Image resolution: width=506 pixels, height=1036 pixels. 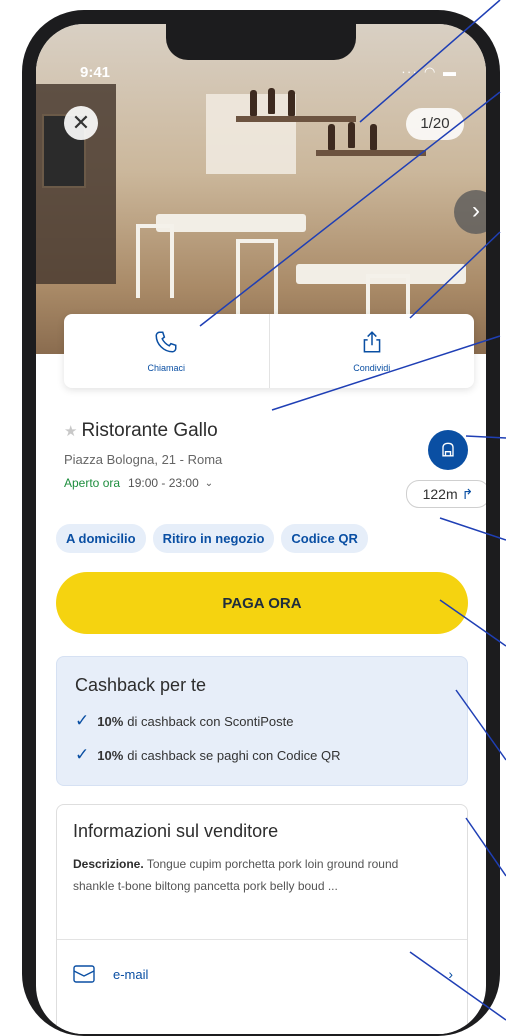 I want to click on open-status: Aperto ora, so click(x=92, y=483).